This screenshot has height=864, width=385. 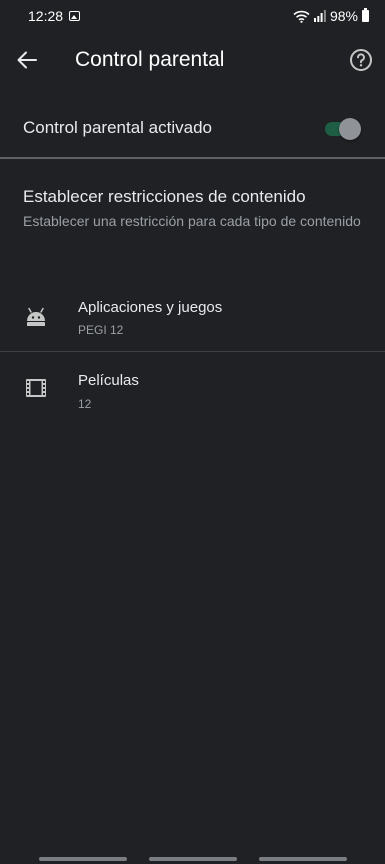 I want to click on app-bar: Control parental, so click(x=192, y=60).